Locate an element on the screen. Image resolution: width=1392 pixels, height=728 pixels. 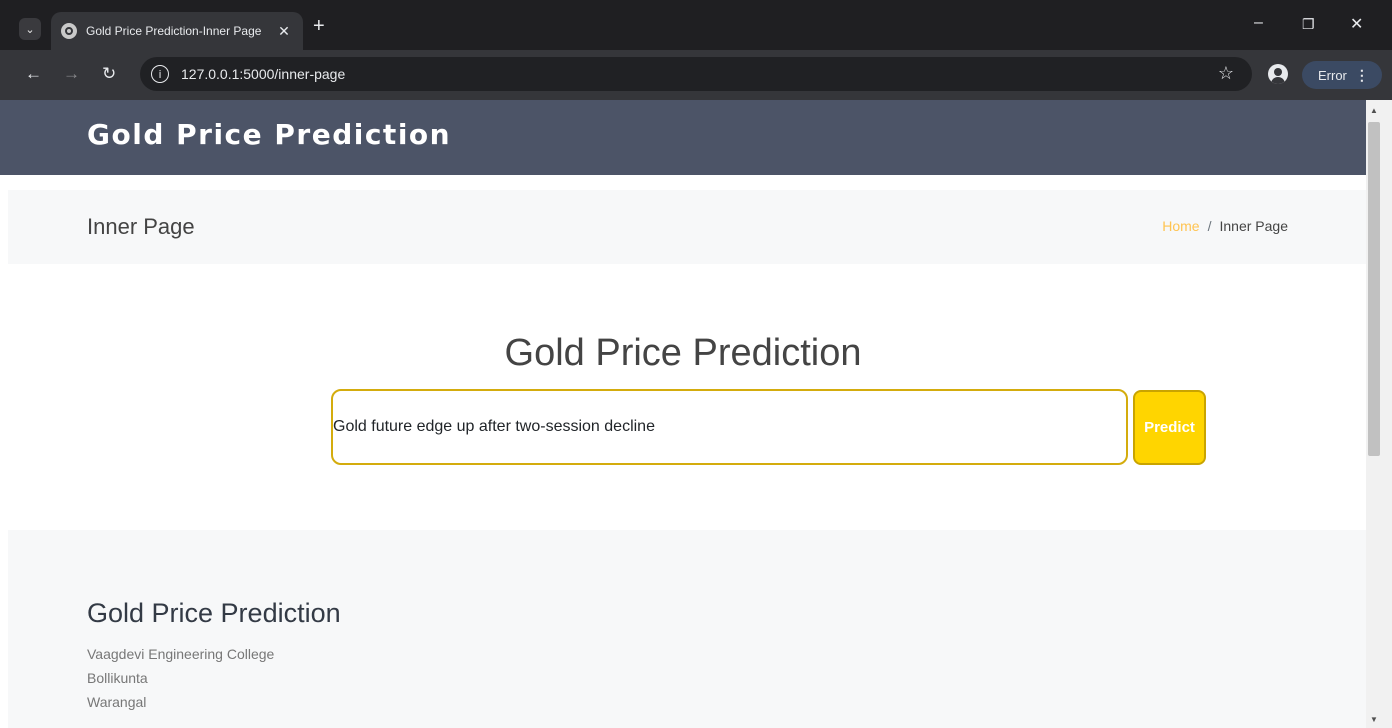
error-button: Error ⋮ is located at coordinates (1342, 75).